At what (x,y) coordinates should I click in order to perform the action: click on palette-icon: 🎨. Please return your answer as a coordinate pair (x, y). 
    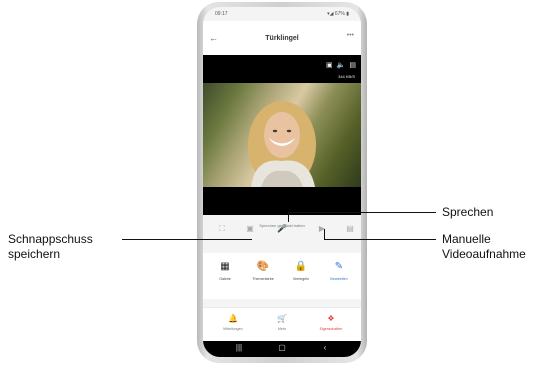
    Looking at the image, I should click on (263, 266).